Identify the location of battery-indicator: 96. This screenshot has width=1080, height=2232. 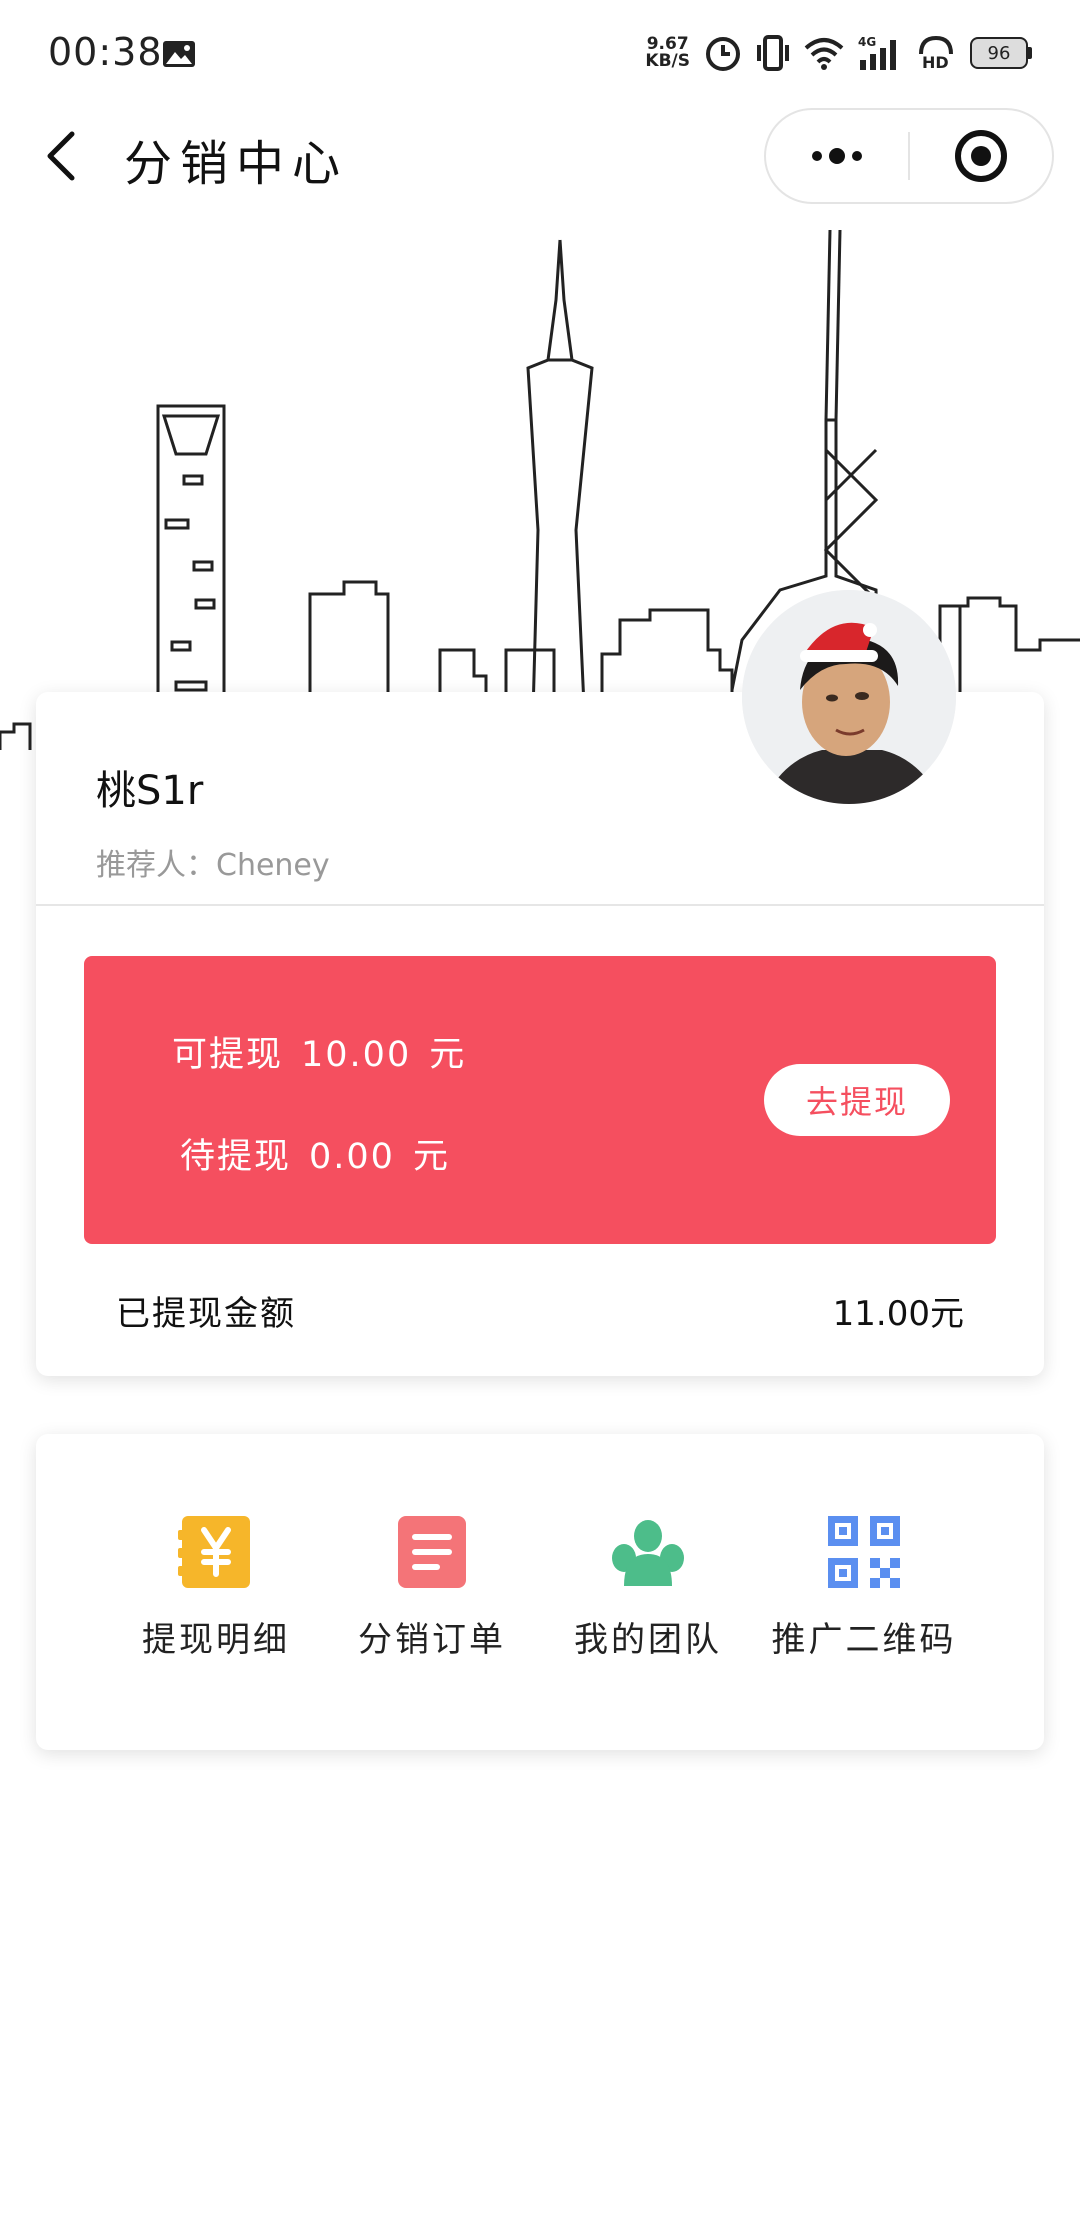
(1001, 53).